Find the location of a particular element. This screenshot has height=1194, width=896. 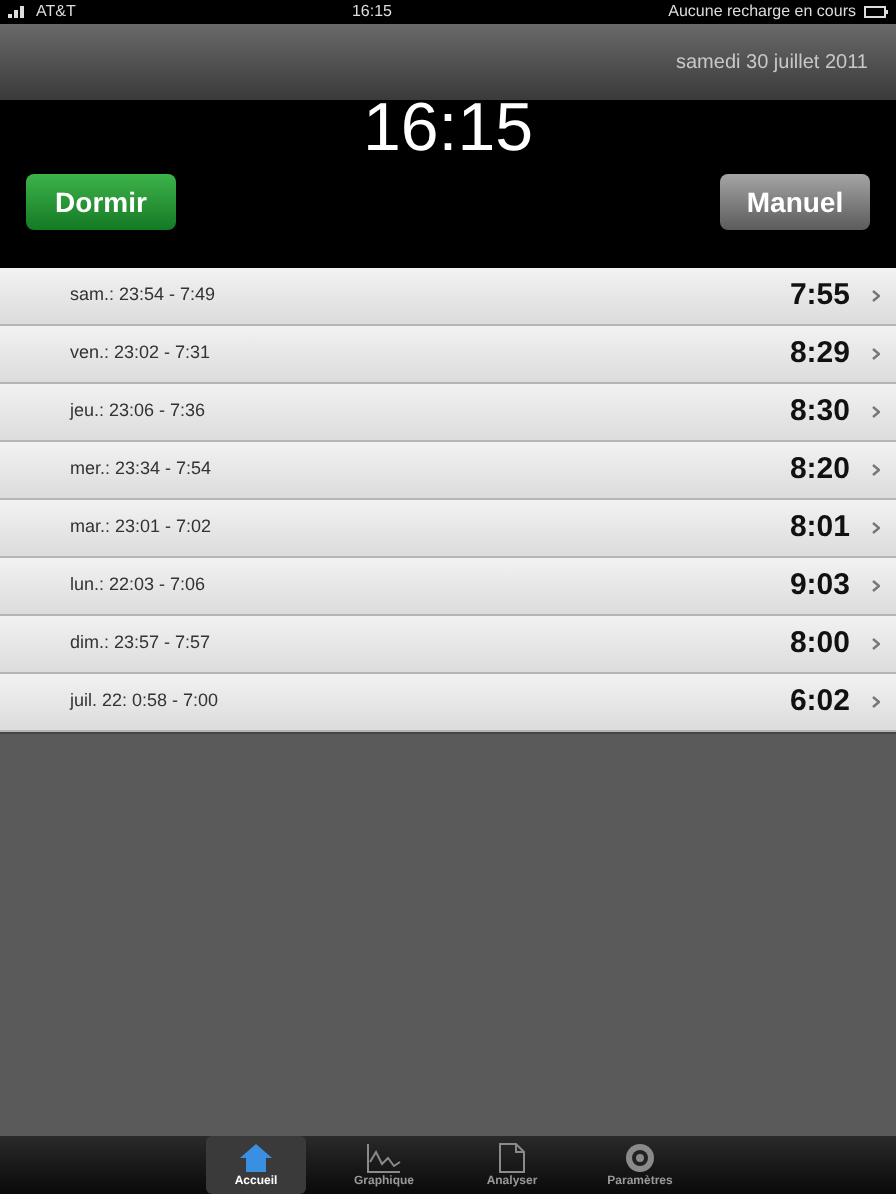

sleep-button: Dormir is located at coordinates (101, 202).